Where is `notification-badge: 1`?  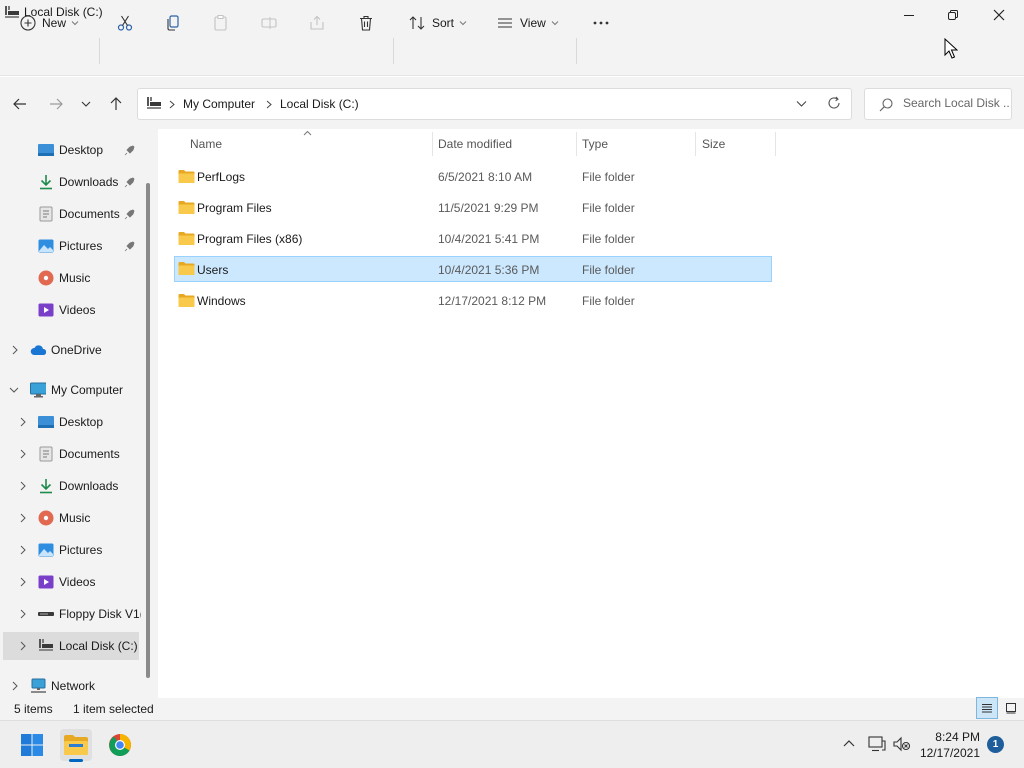 notification-badge: 1 is located at coordinates (995, 744).